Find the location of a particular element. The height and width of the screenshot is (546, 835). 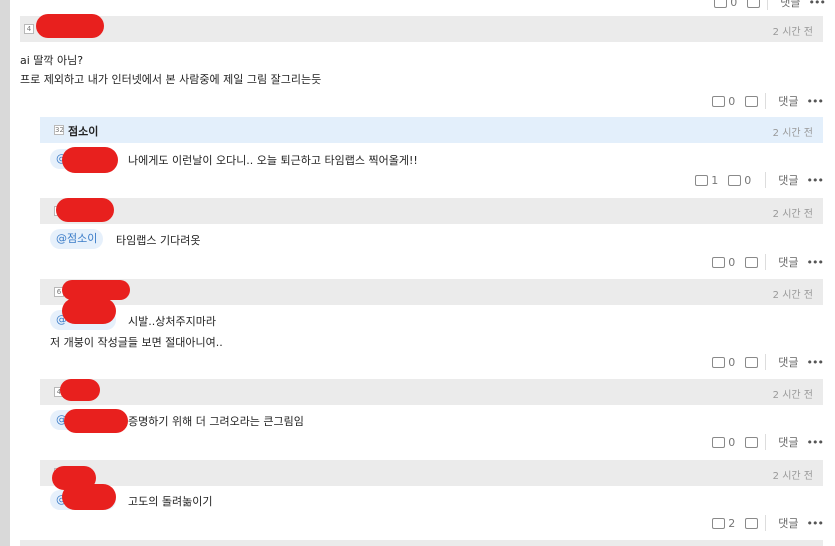

comment-actions: 0 댓글 ••• is located at coordinates (768, 101).